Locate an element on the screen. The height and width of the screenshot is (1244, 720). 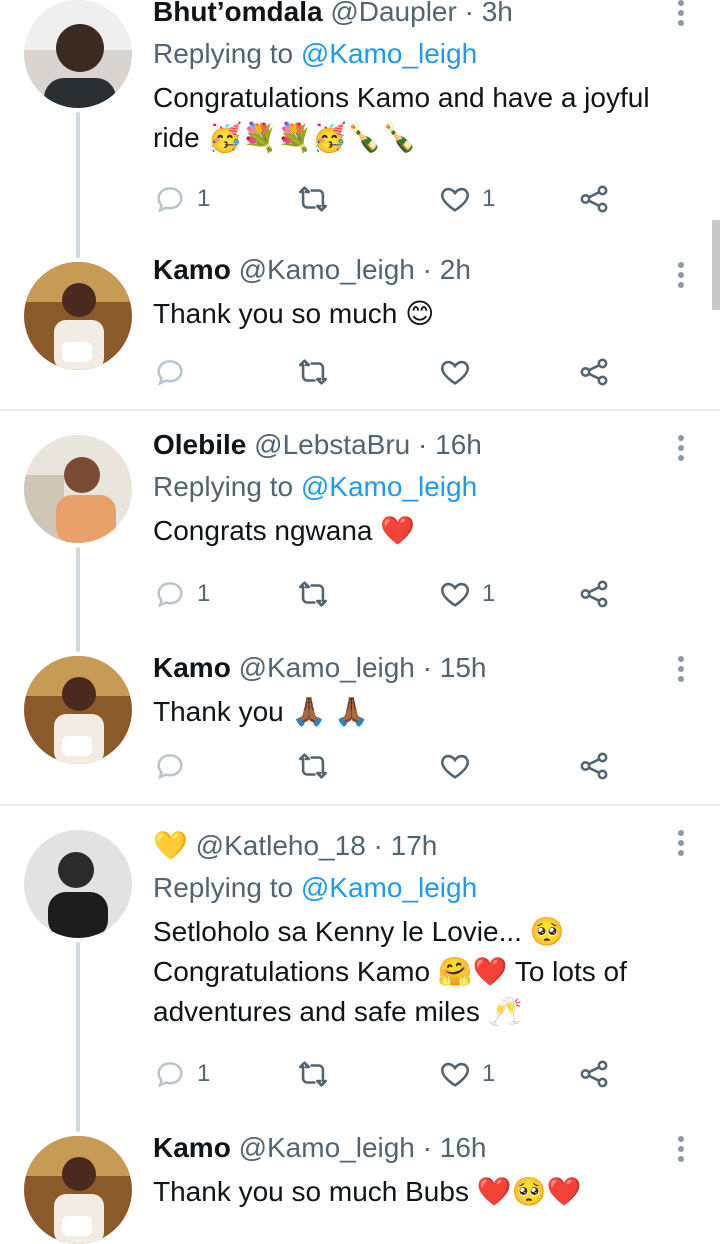
timestamp: 17h is located at coordinates (414, 845).